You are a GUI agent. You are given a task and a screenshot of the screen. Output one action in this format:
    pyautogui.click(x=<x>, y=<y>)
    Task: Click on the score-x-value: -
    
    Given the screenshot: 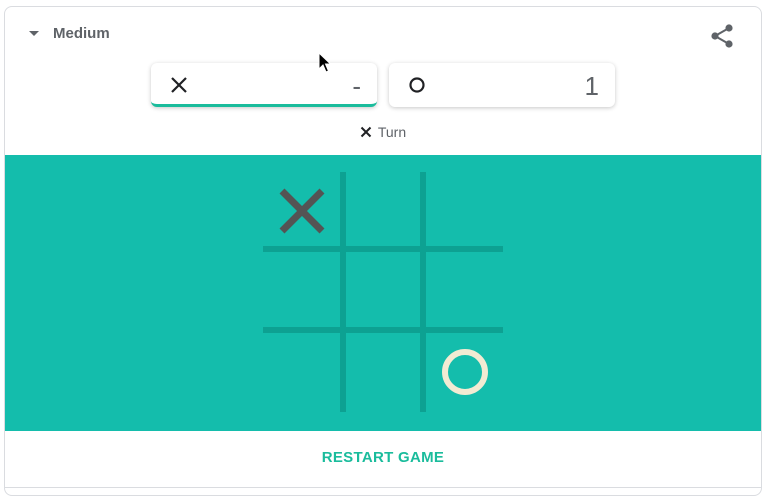 What is the action you would take?
    pyautogui.click(x=356, y=86)
    